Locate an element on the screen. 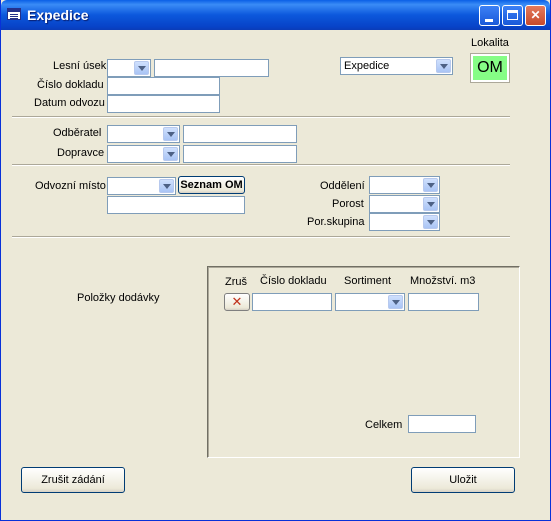  odvozni-misto-label: Odvozní místo is located at coordinates (70, 186).